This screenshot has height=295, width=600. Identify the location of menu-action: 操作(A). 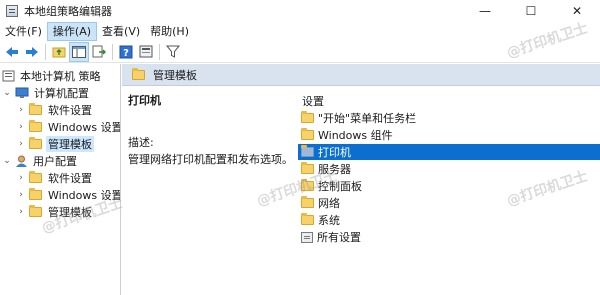
(72, 31).